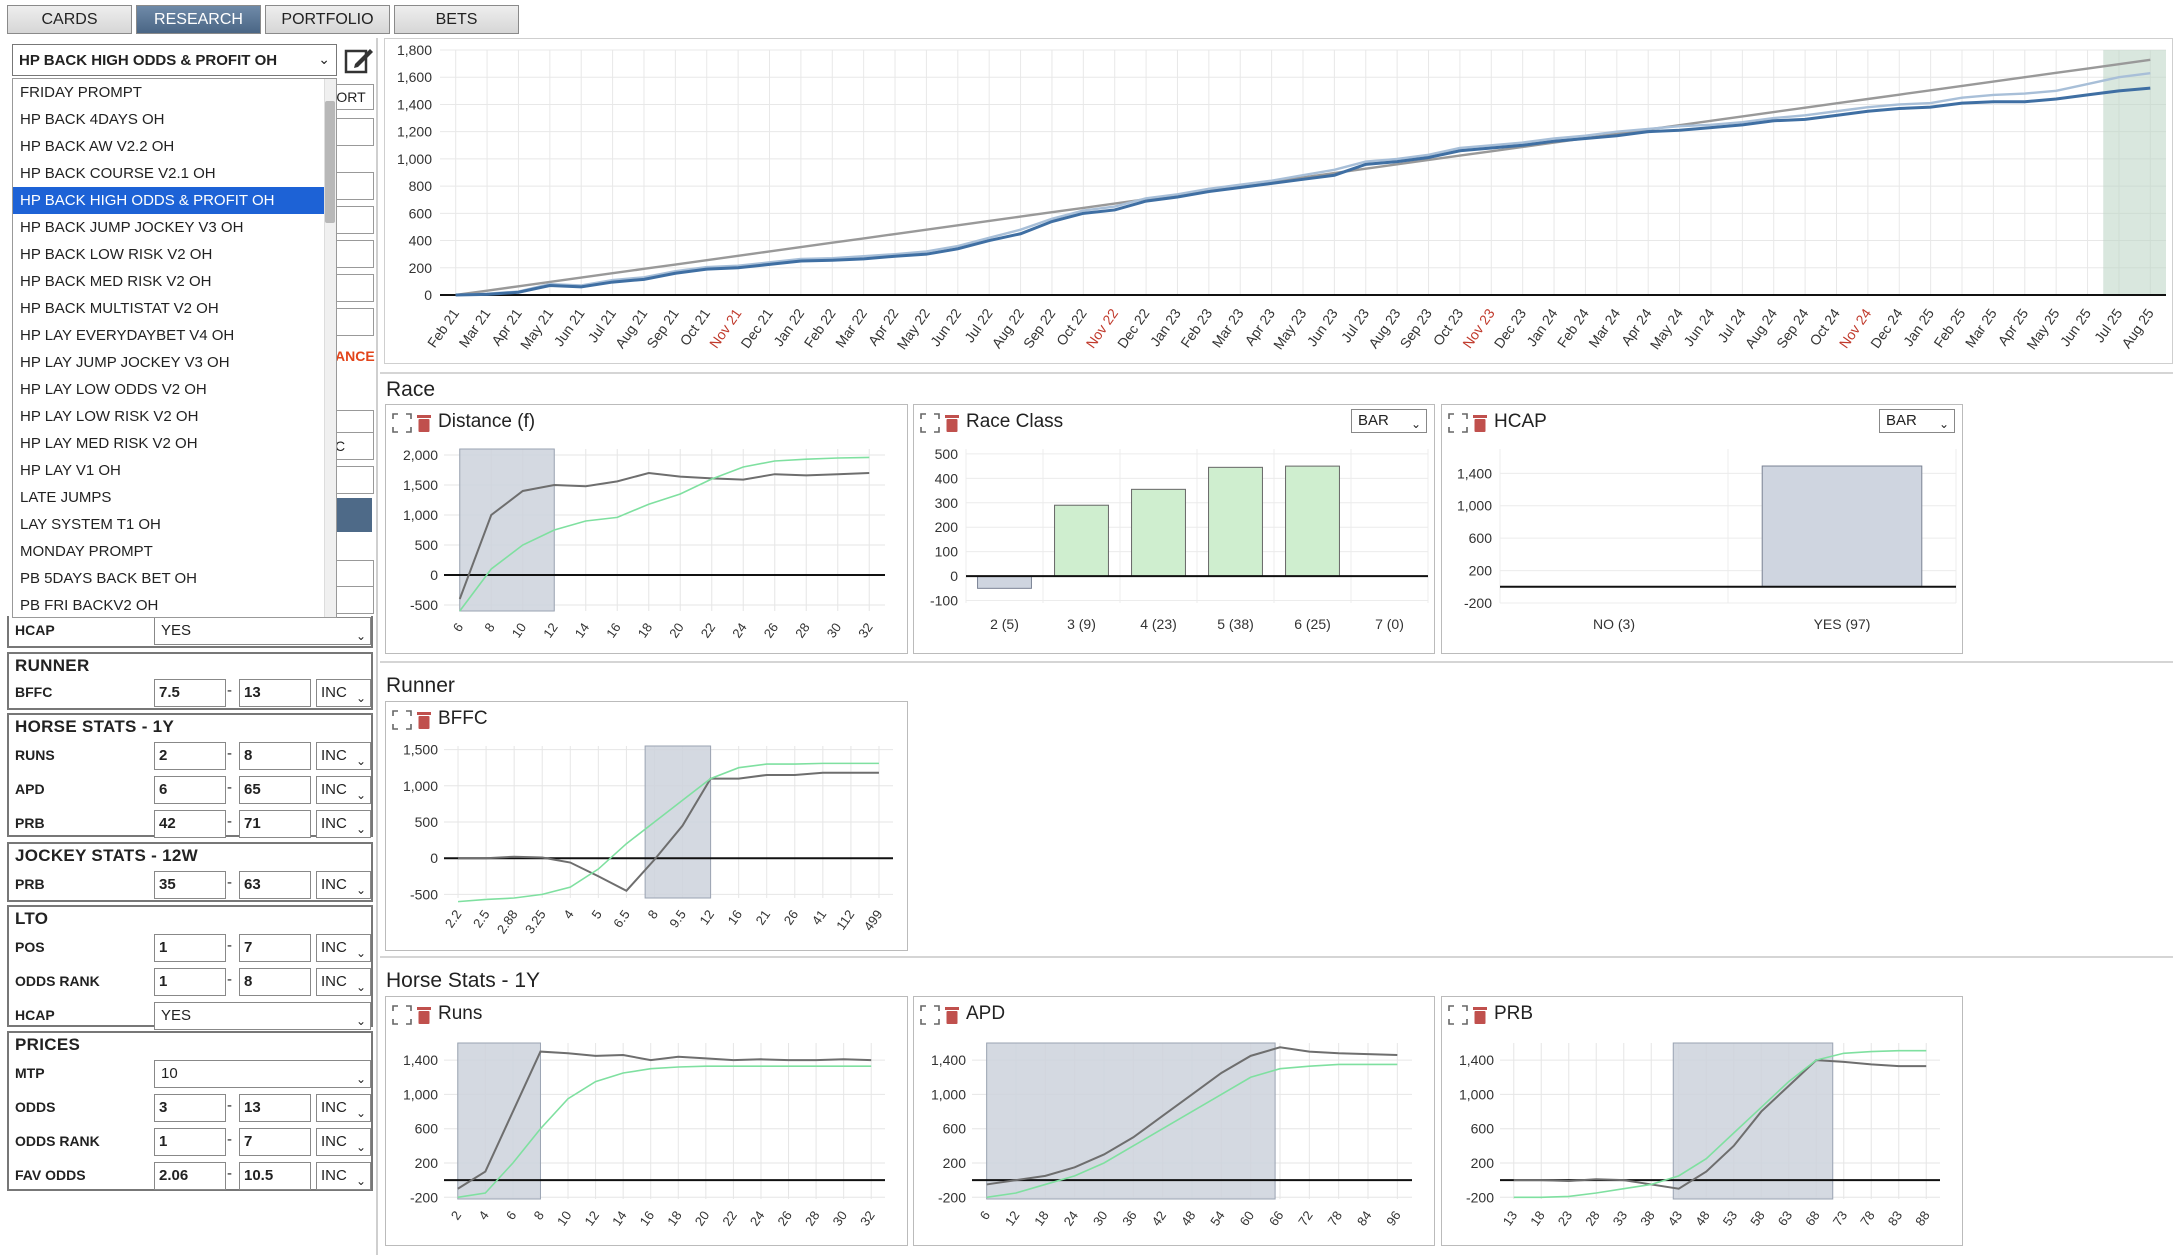  I want to click on dropdown-option: HP BACK MED RISK V2 OH, so click(174, 281).